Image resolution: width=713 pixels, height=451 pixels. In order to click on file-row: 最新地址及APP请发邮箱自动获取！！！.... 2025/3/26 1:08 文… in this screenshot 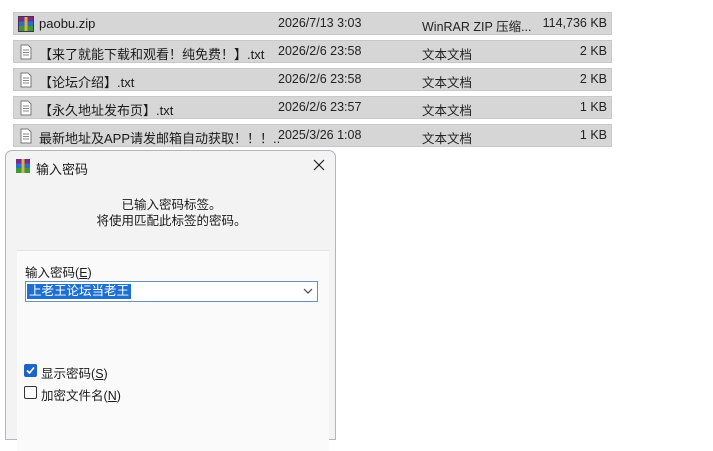, I will do `click(312, 135)`.